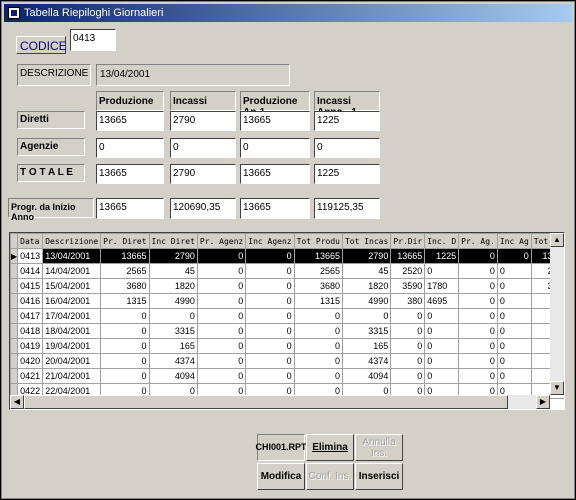 The height and width of the screenshot is (500, 576). What do you see at coordinates (72, 316) in the screenshot?
I see `grid-cell: 17/04/2001` at bounding box center [72, 316].